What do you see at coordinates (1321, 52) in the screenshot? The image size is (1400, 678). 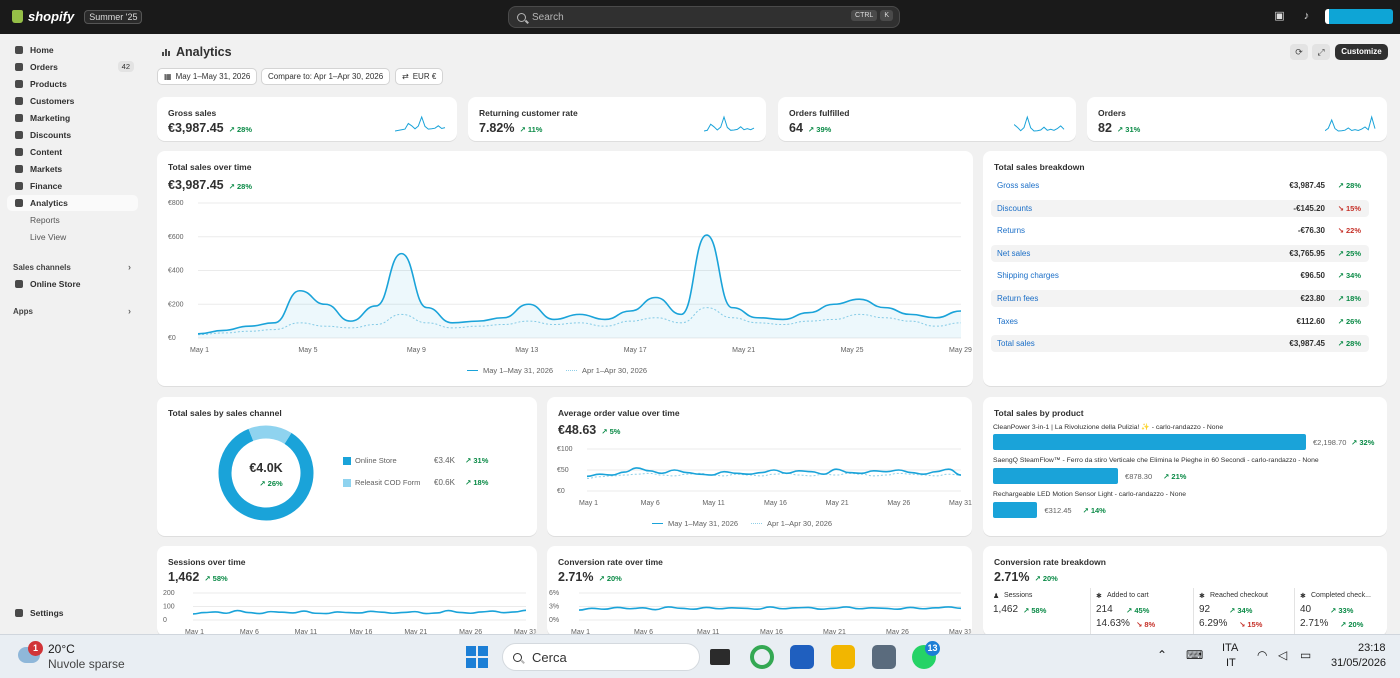 I see `fullscreen-button: ⤢` at bounding box center [1321, 52].